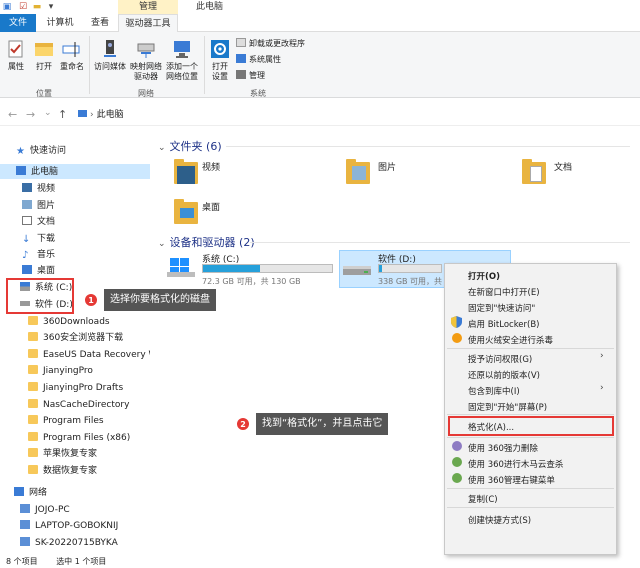 The height and width of the screenshot is (568, 640). I want to click on sidebar-label: 快速访问, so click(47, 151).